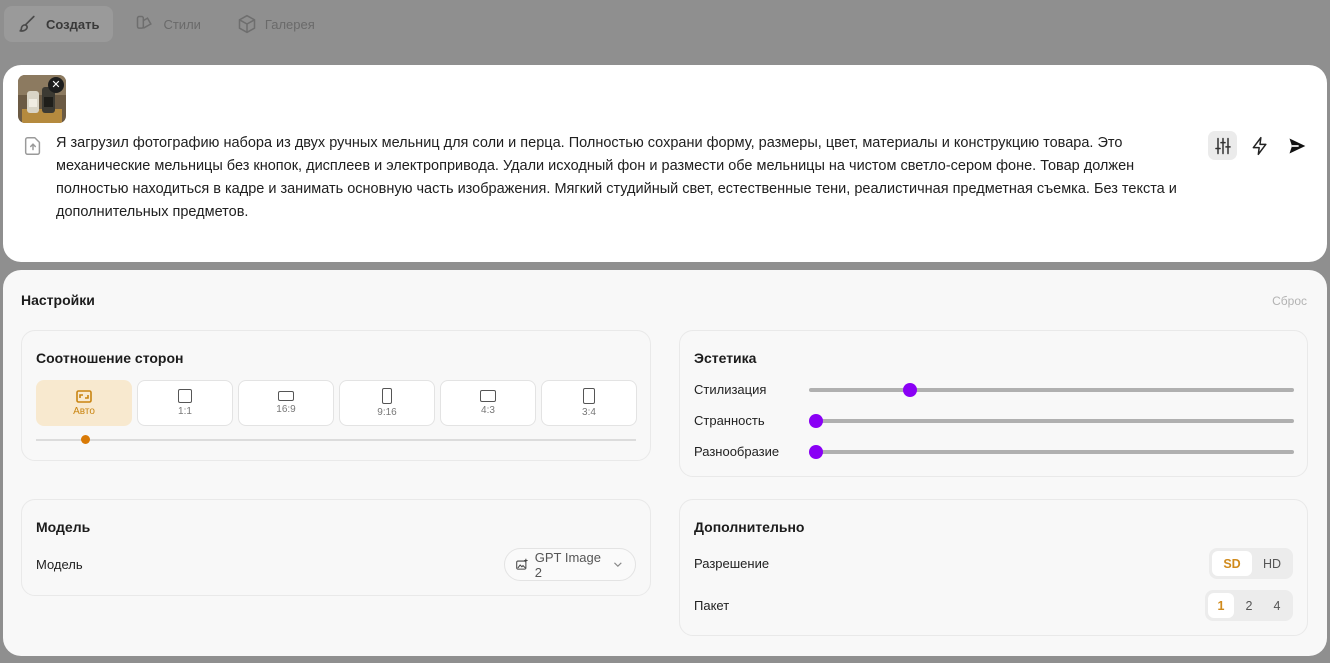 This screenshot has height=663, width=1330. I want to click on aspect-option-label: 16:9, so click(286, 409).